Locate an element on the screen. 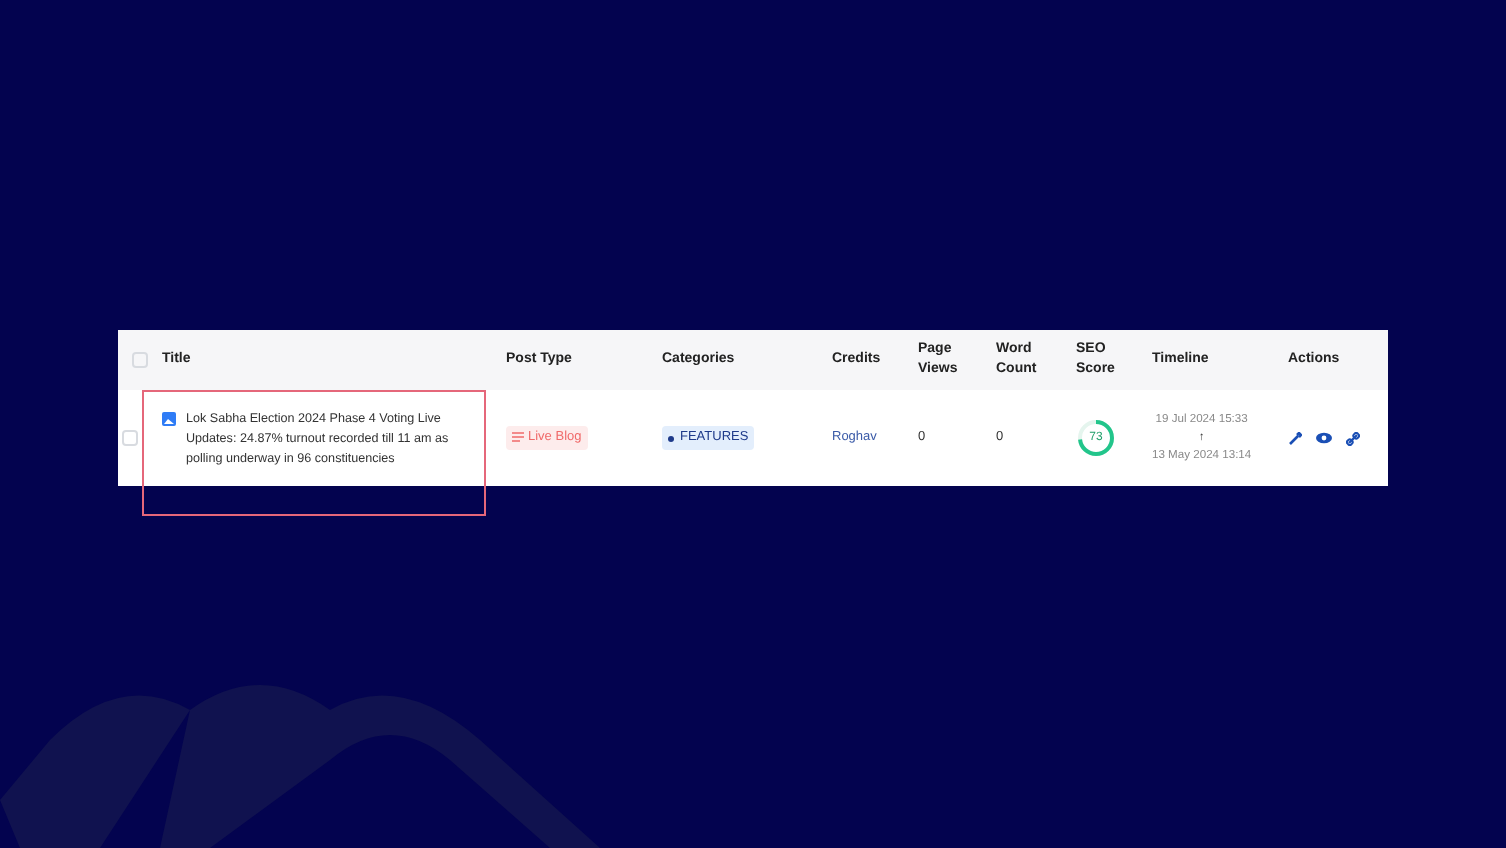  edit-icon is located at coordinates (1295, 438).